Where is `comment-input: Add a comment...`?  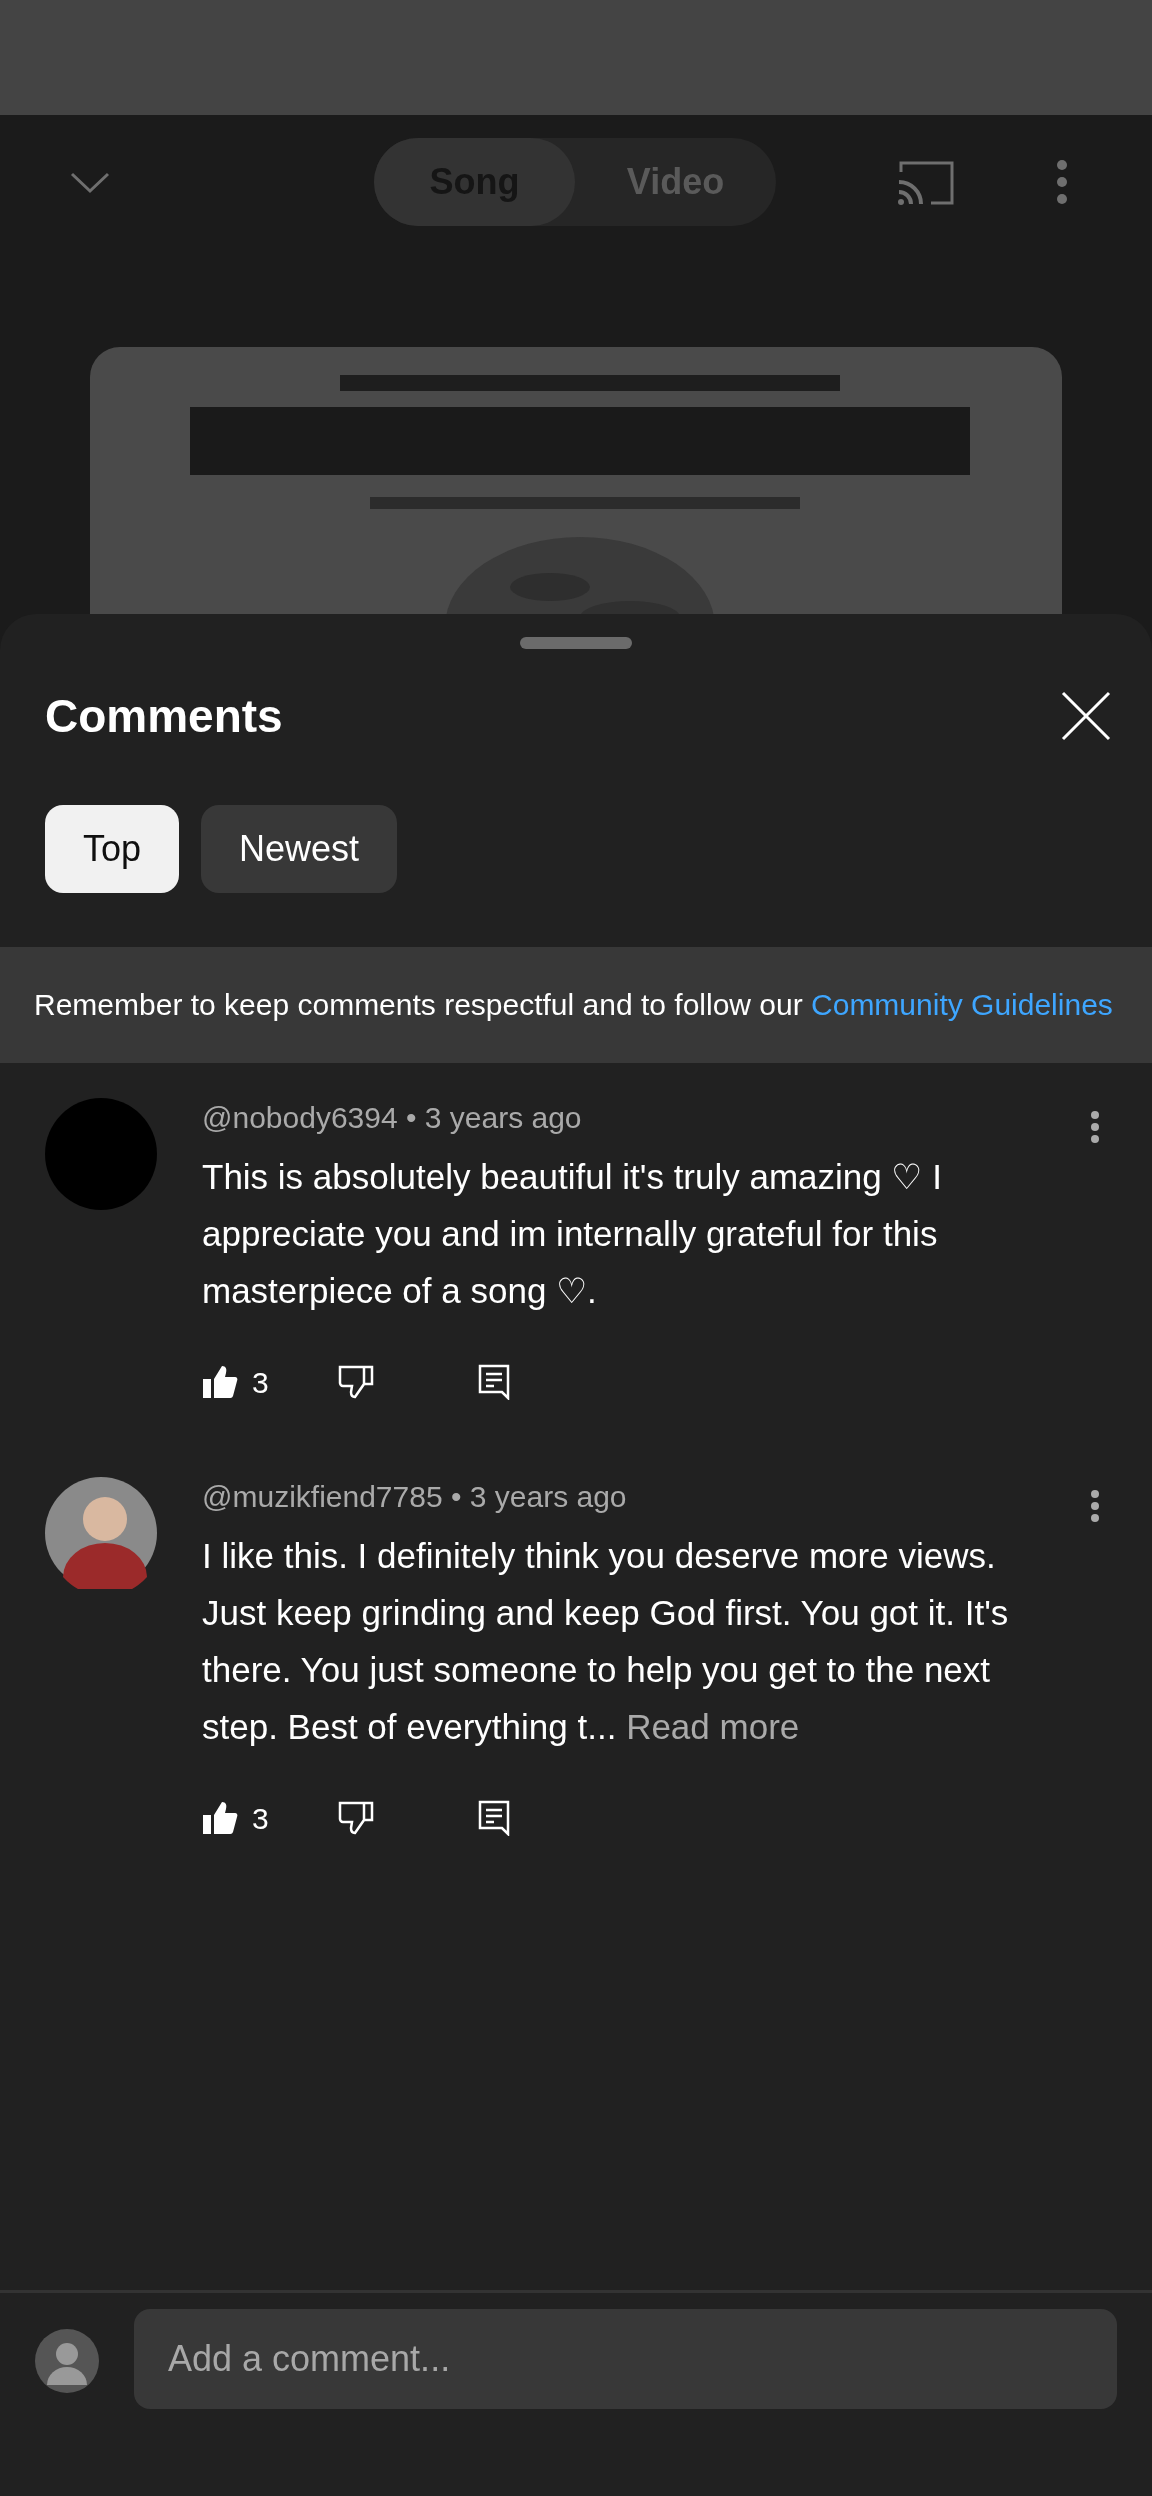 comment-input: Add a comment... is located at coordinates (625, 2359).